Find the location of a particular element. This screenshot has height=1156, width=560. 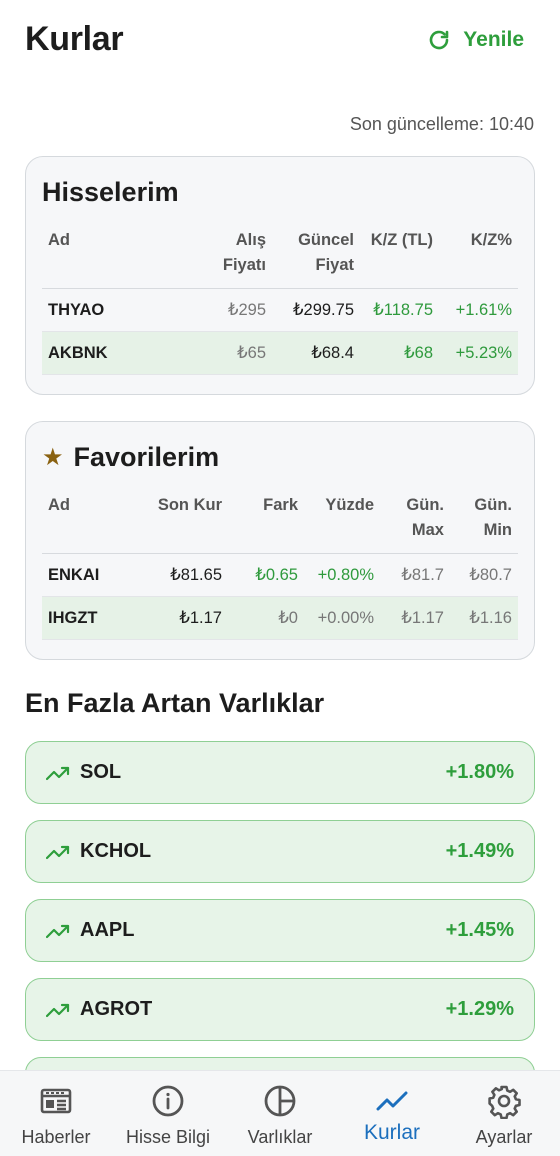

table-row: ENKAI ₺81.65 ₺0.65 +0.80% ₺81.7 ₺80.7 is located at coordinates (280, 575).